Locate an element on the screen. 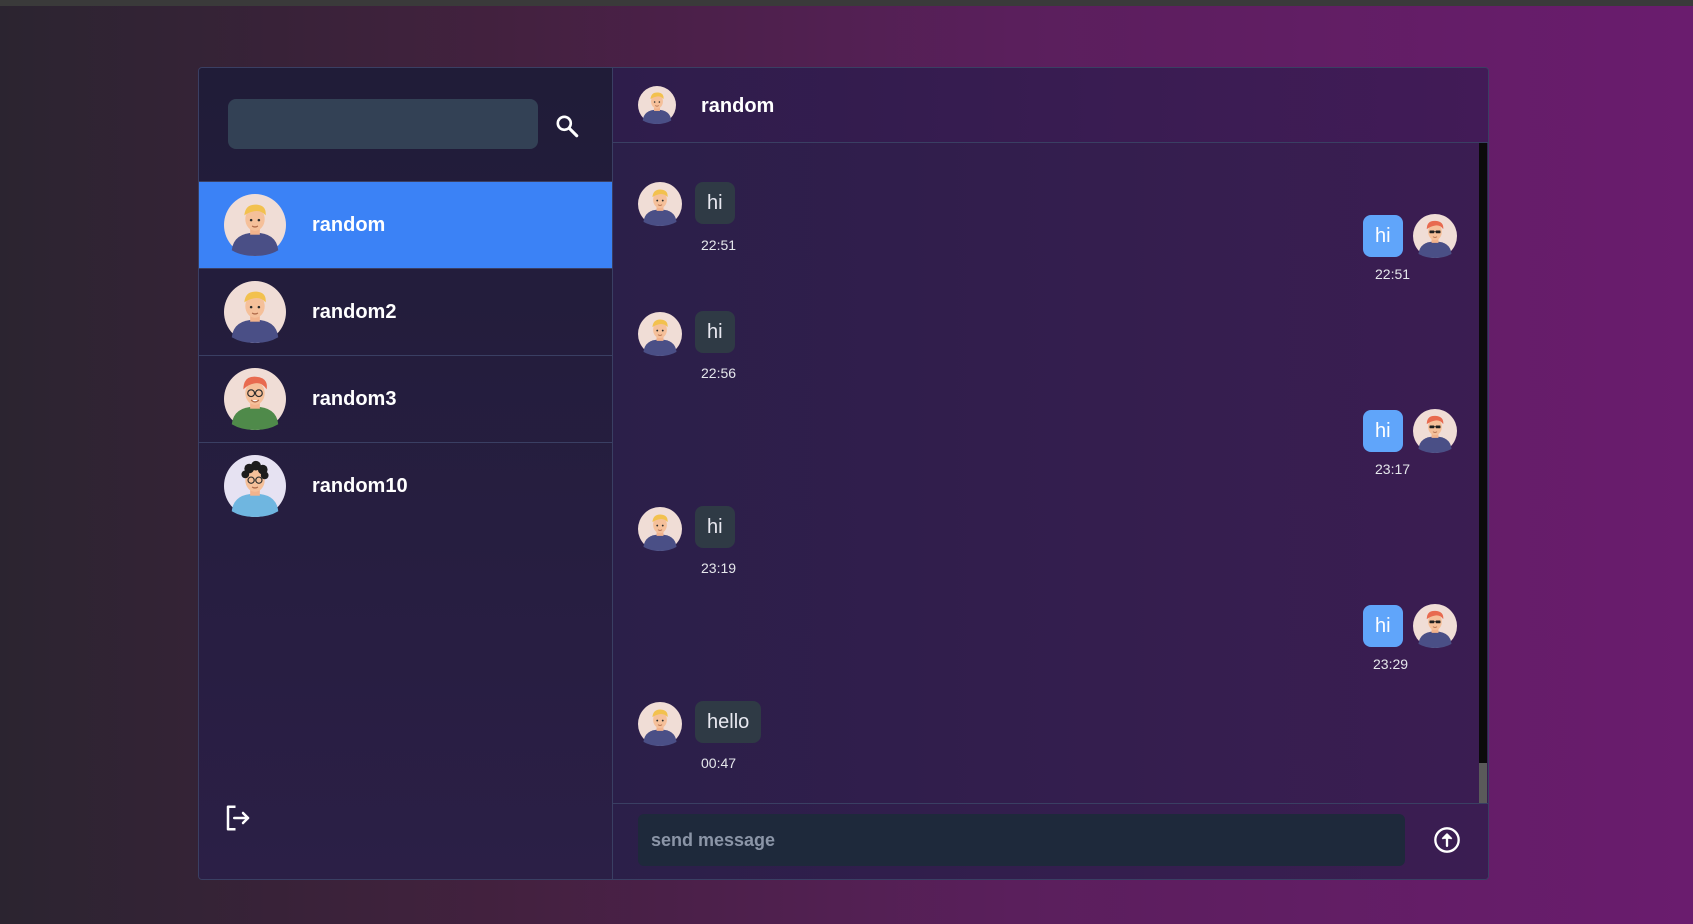  logout-icon is located at coordinates (238, 818).